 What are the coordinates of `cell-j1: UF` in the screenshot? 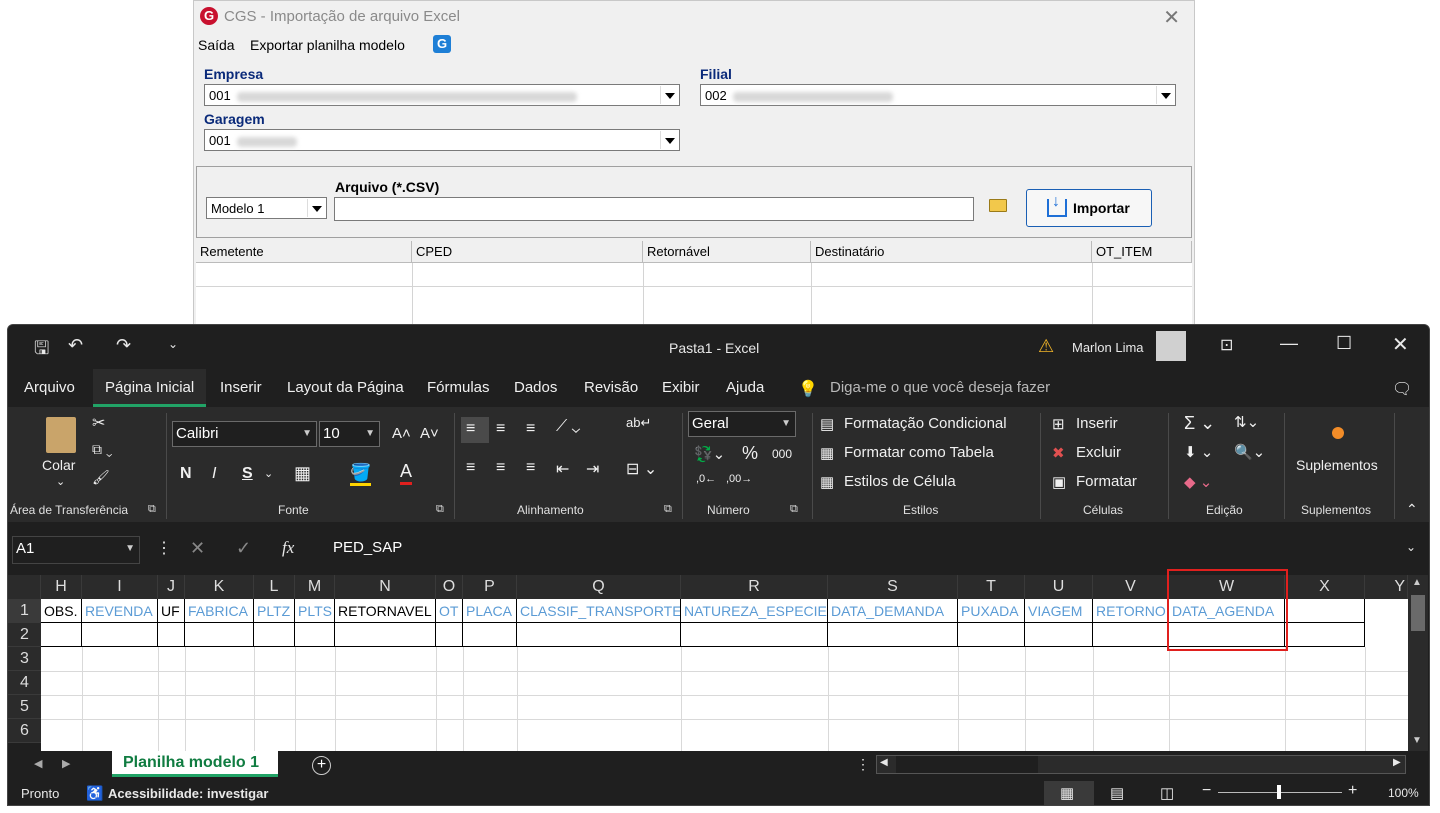 It's located at (171, 611).